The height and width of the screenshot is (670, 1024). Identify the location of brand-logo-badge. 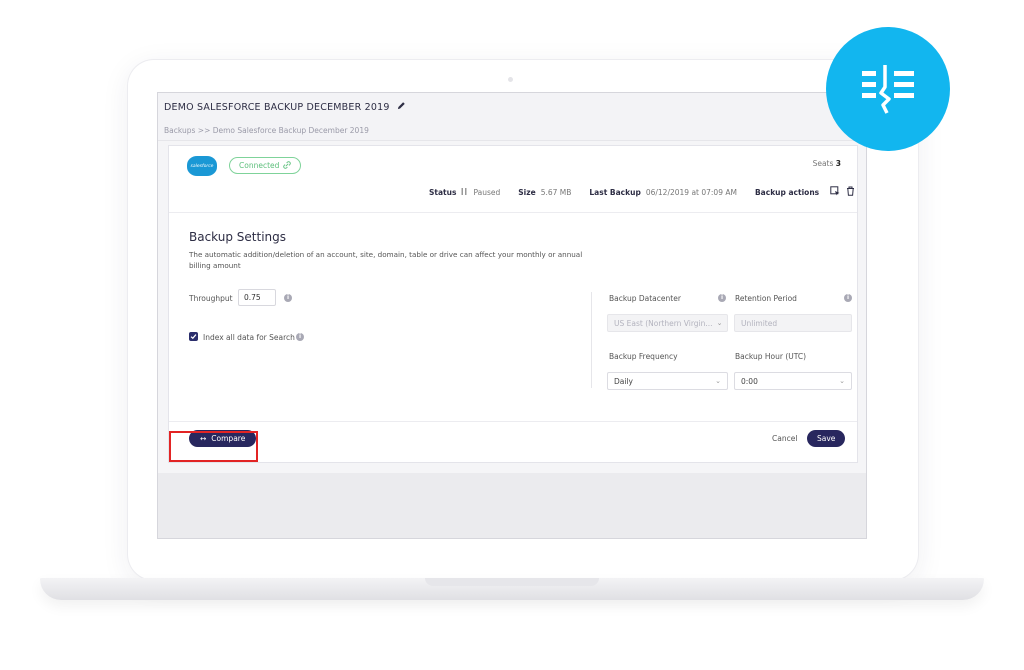
(888, 89).